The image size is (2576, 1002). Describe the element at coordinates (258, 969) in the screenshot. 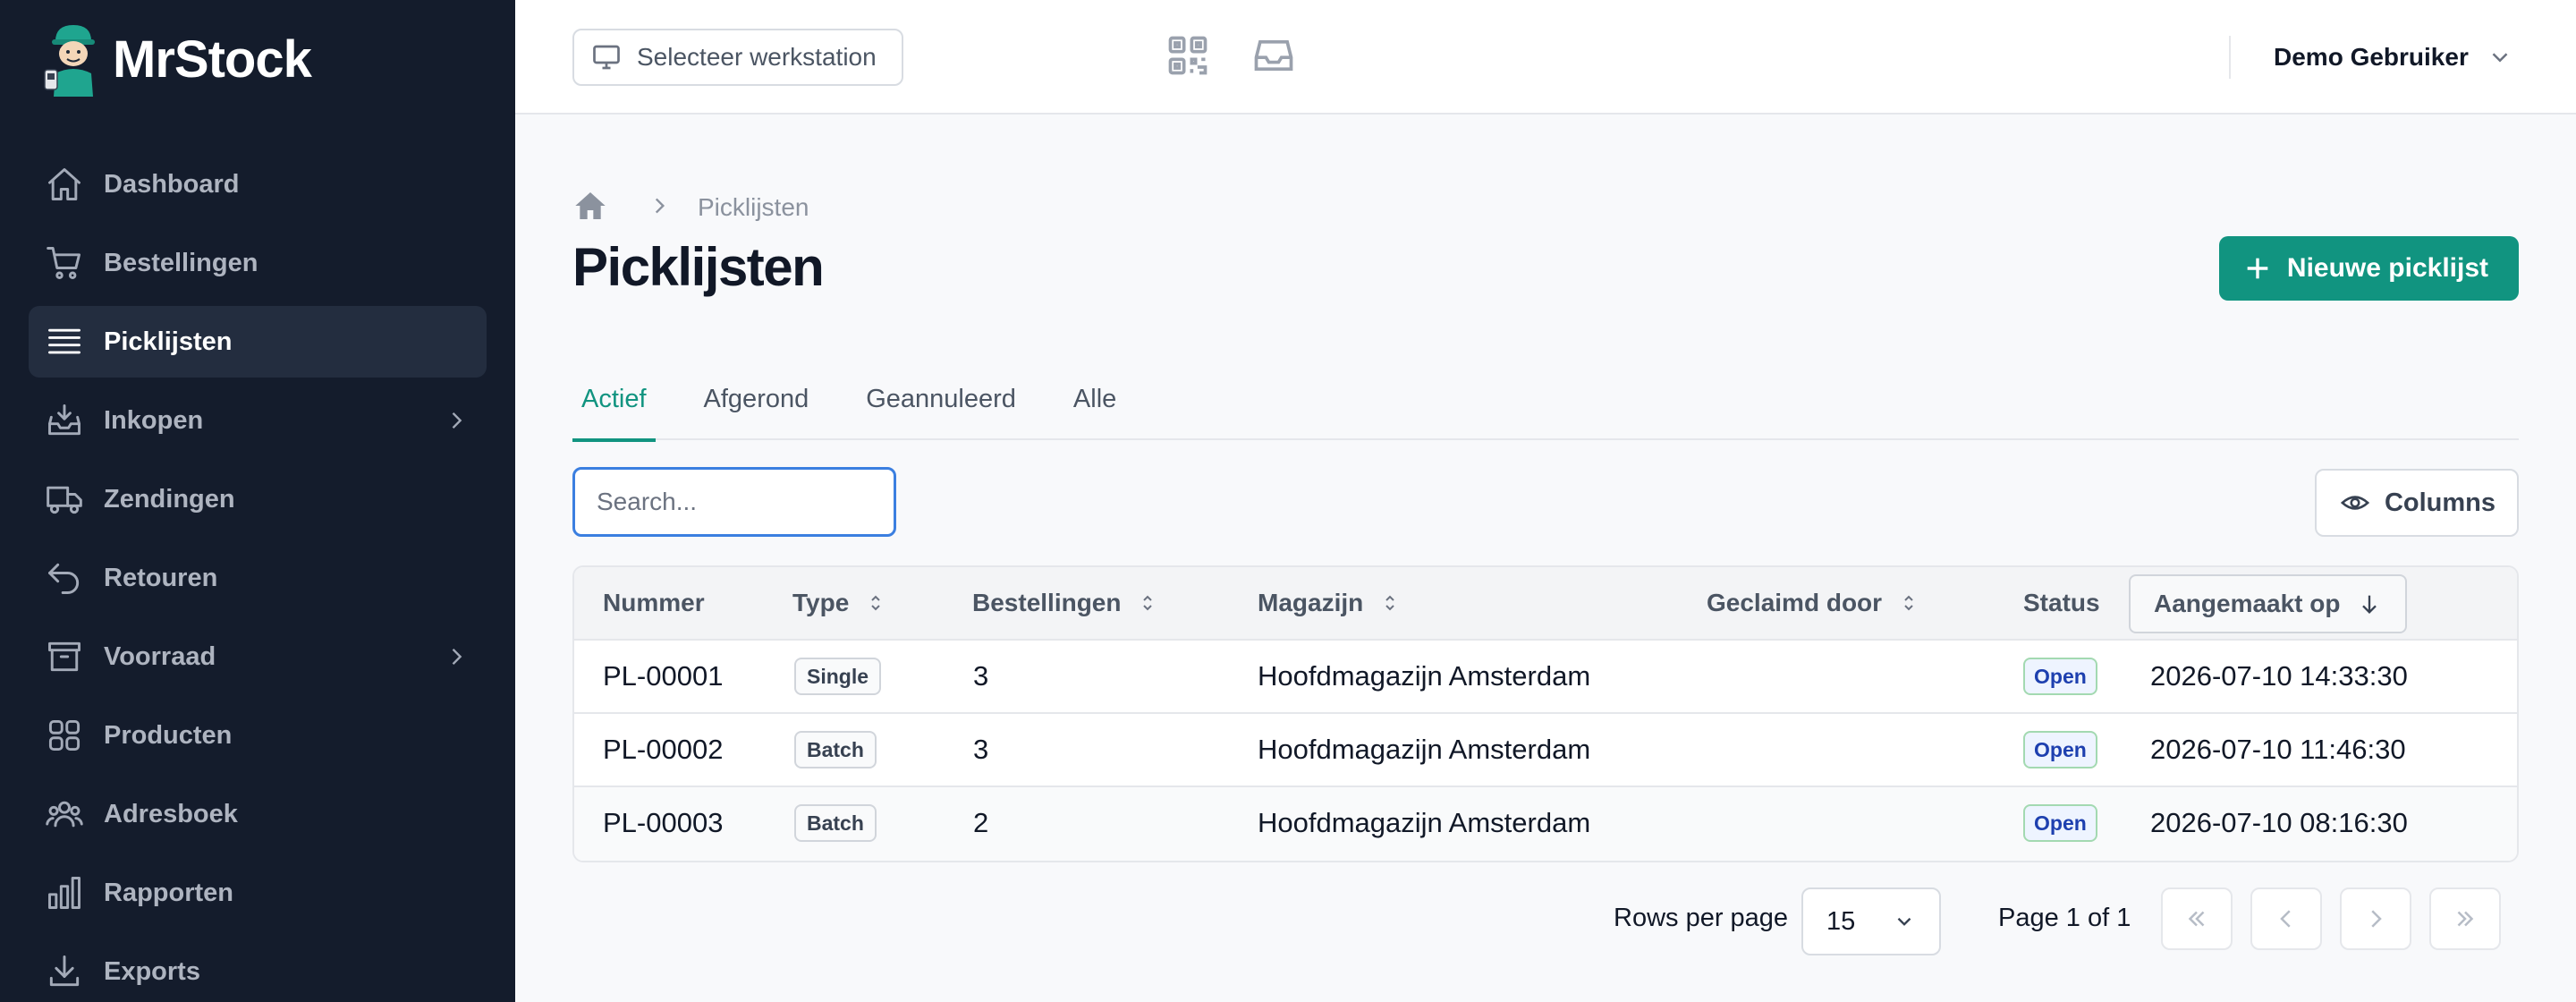

I see `sidebar-item-exports: Exports` at that location.